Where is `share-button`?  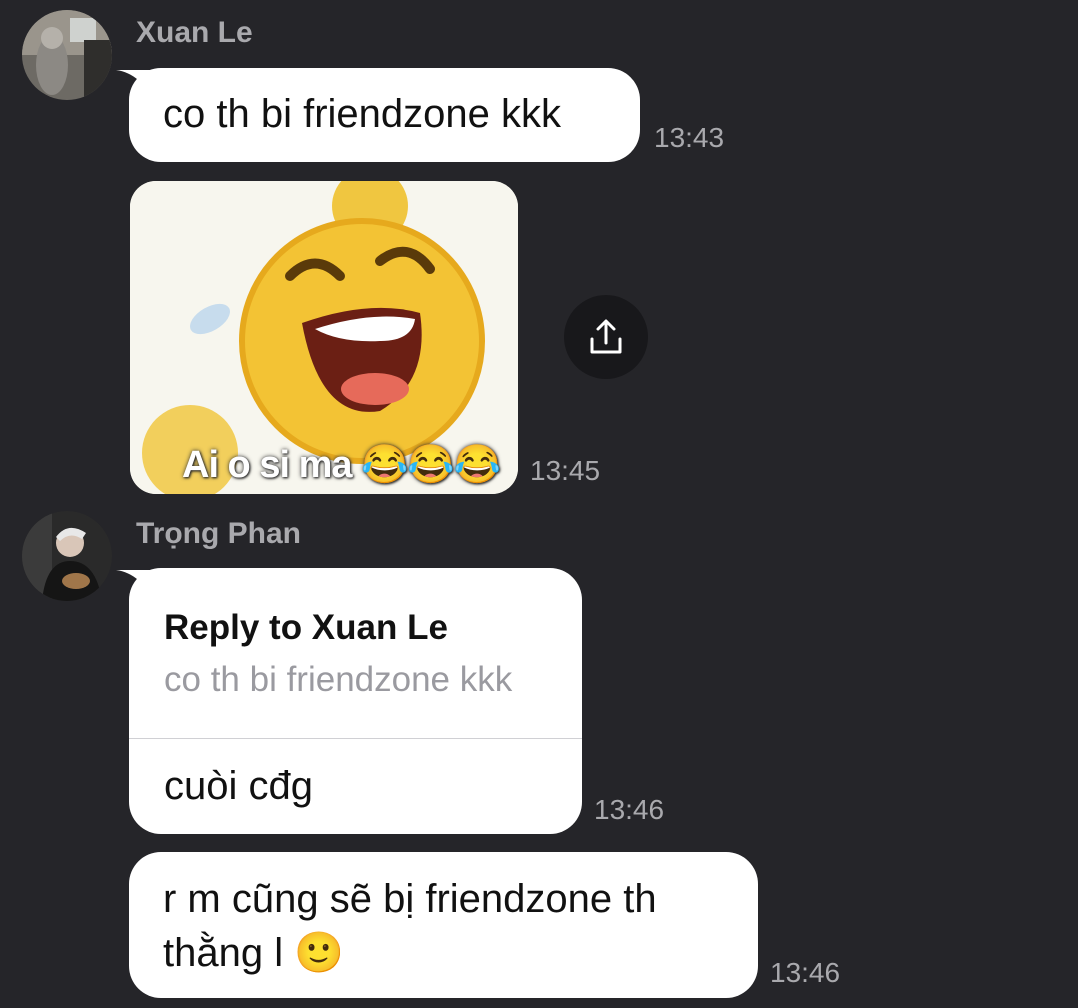
share-button is located at coordinates (606, 337).